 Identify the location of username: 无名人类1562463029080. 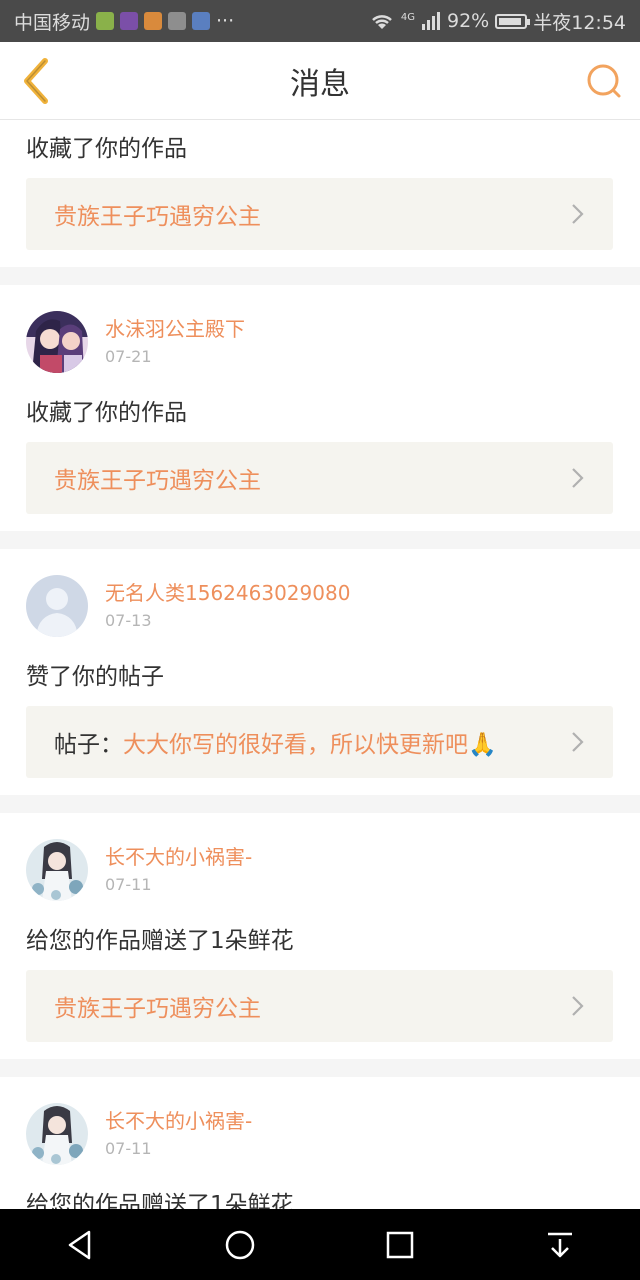
(227, 593).